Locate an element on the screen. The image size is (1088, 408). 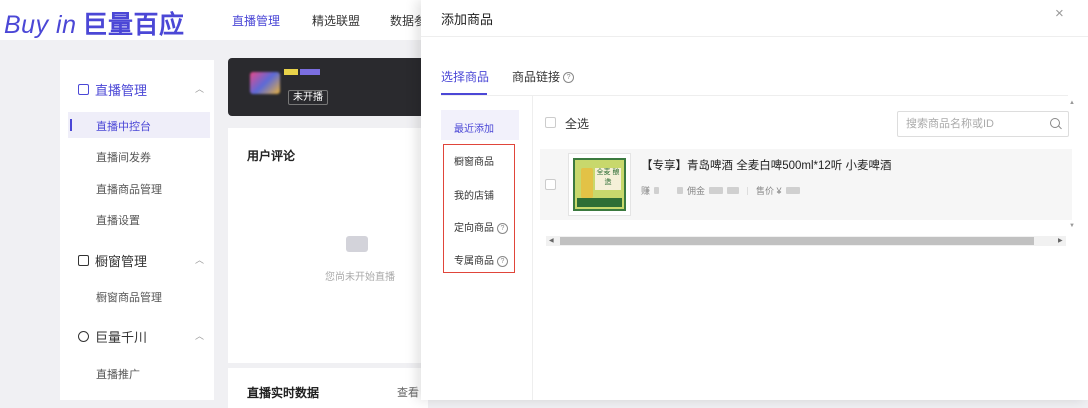
qianchuan-icon is located at coordinates (83, 336).